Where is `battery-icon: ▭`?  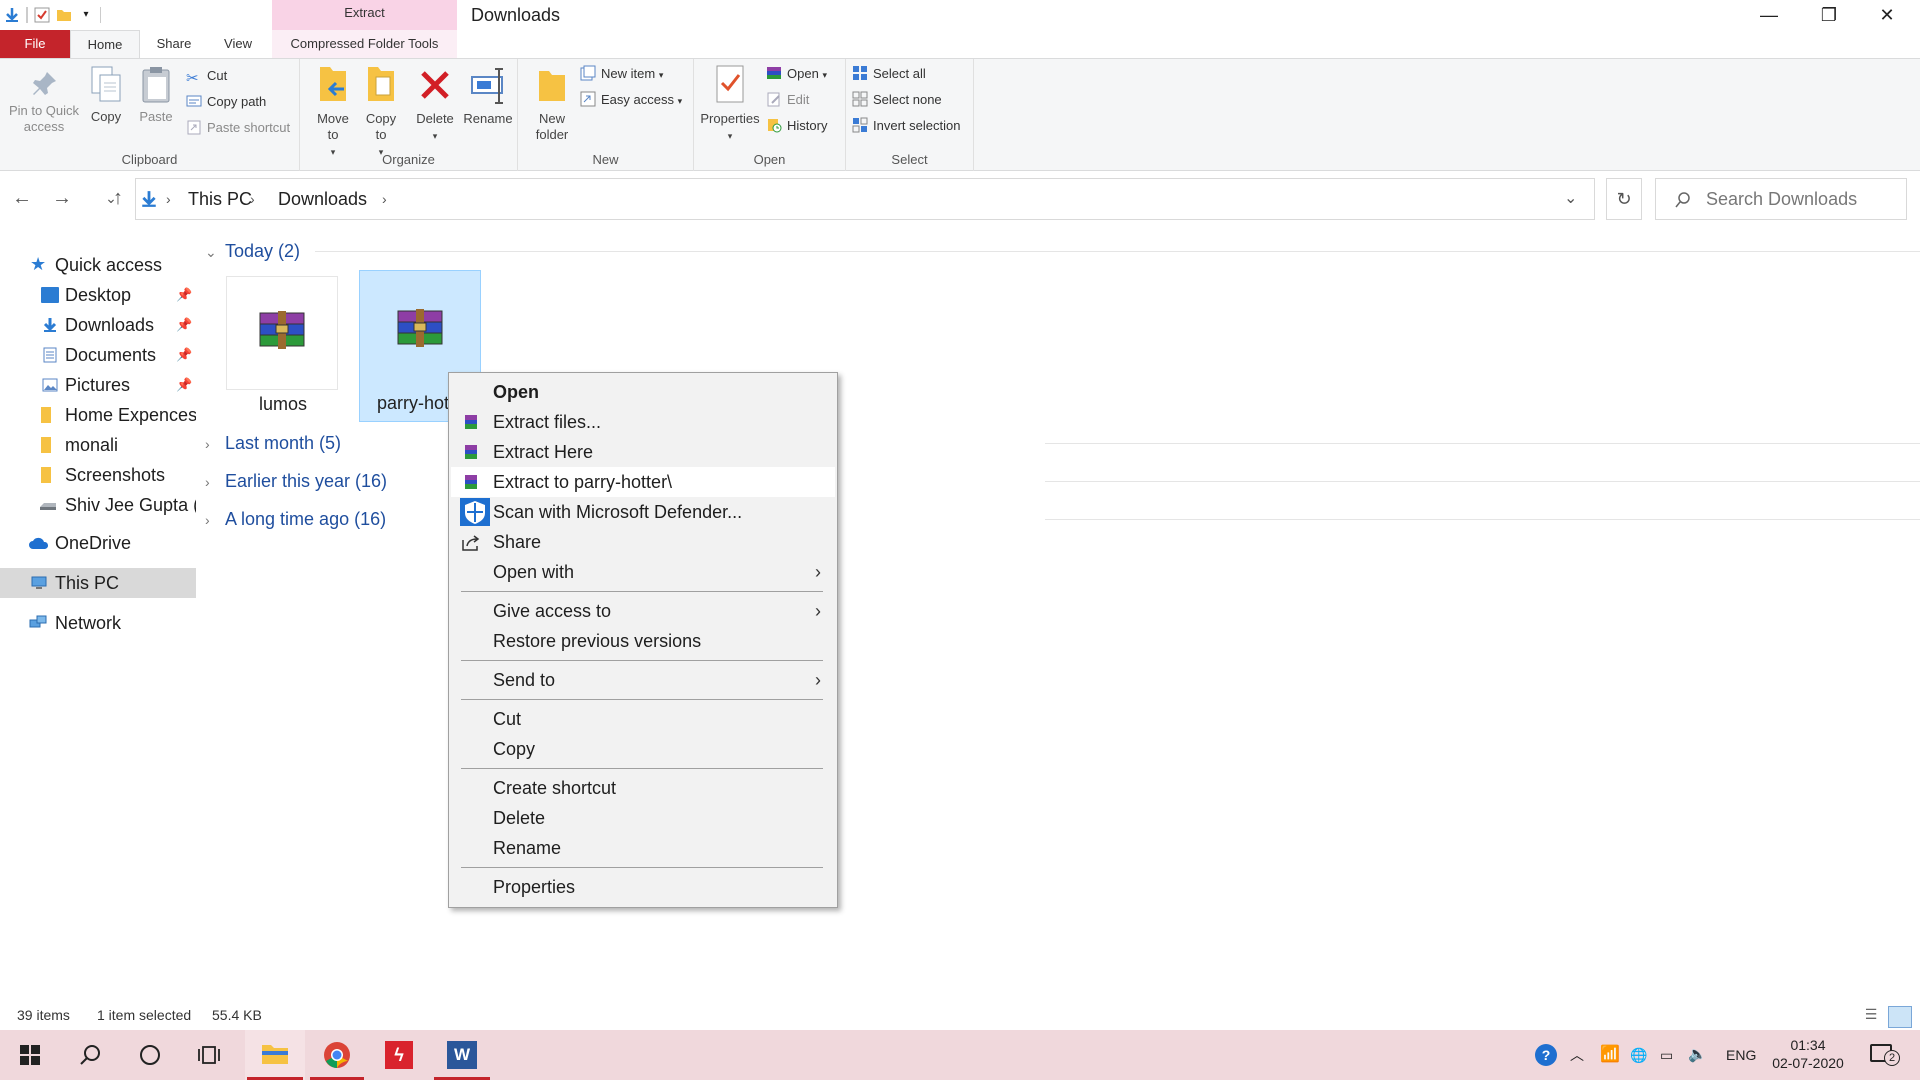
battery-icon: ▭ is located at coordinates (1666, 1055).